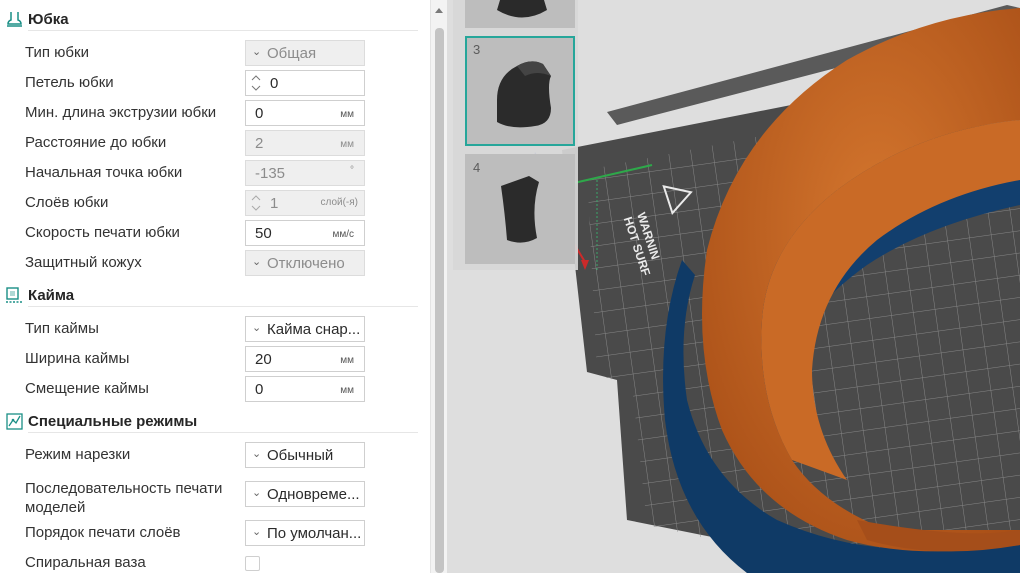  Describe the element at coordinates (48, 19) in the screenshot. I see `section-title: Юбка` at that location.